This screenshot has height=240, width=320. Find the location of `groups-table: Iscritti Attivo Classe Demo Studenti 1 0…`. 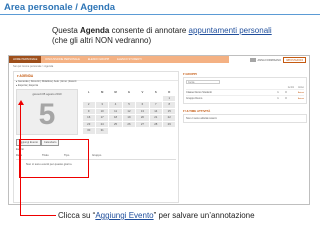

groups-table: Iscritti Attivo Classe Demo Studenti 1 0… is located at coordinates (245, 93).